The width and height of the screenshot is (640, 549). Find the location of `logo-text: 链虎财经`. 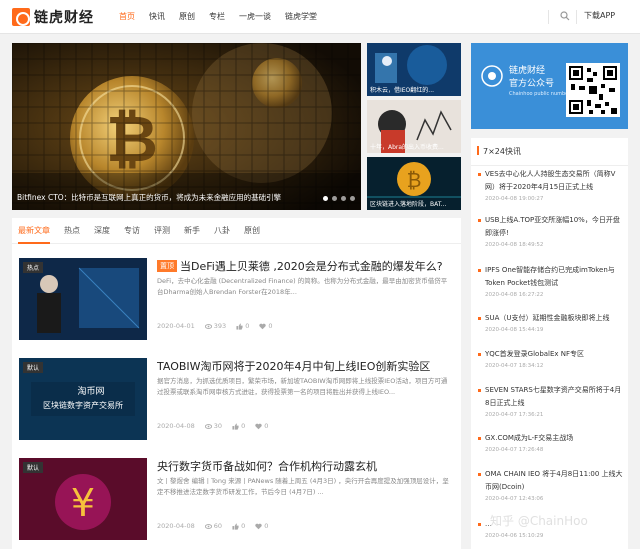

logo-text: 链虎财经 is located at coordinates (64, 18).